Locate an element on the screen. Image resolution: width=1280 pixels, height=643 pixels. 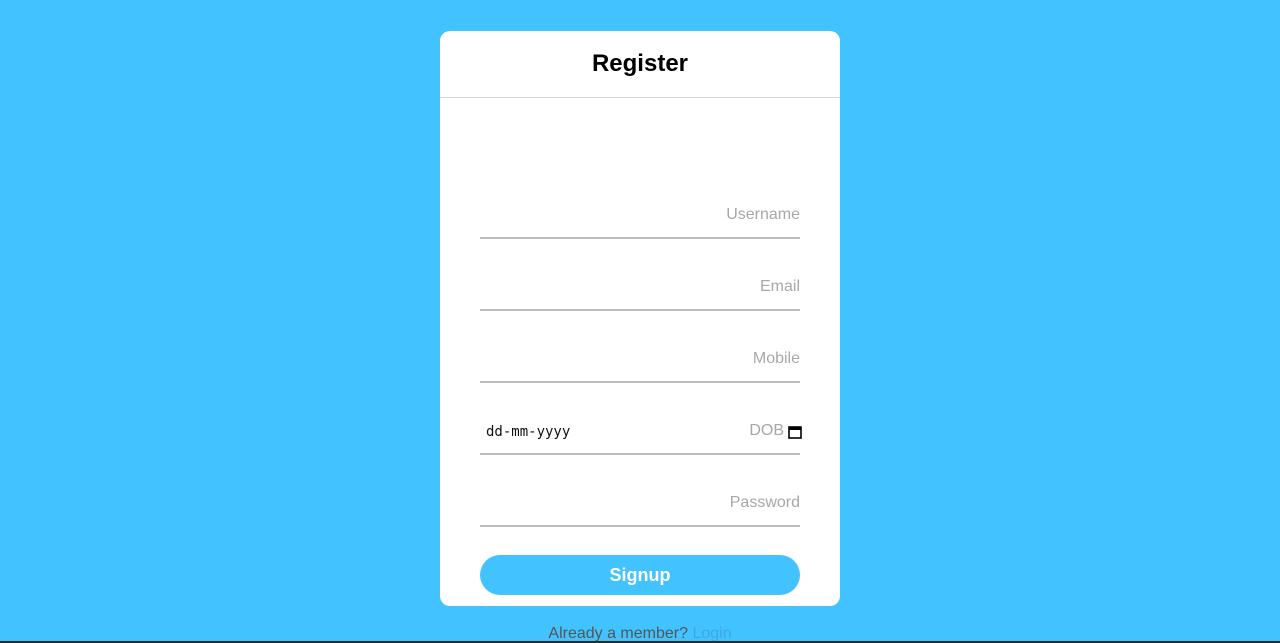
calendar-icon is located at coordinates (795, 432).